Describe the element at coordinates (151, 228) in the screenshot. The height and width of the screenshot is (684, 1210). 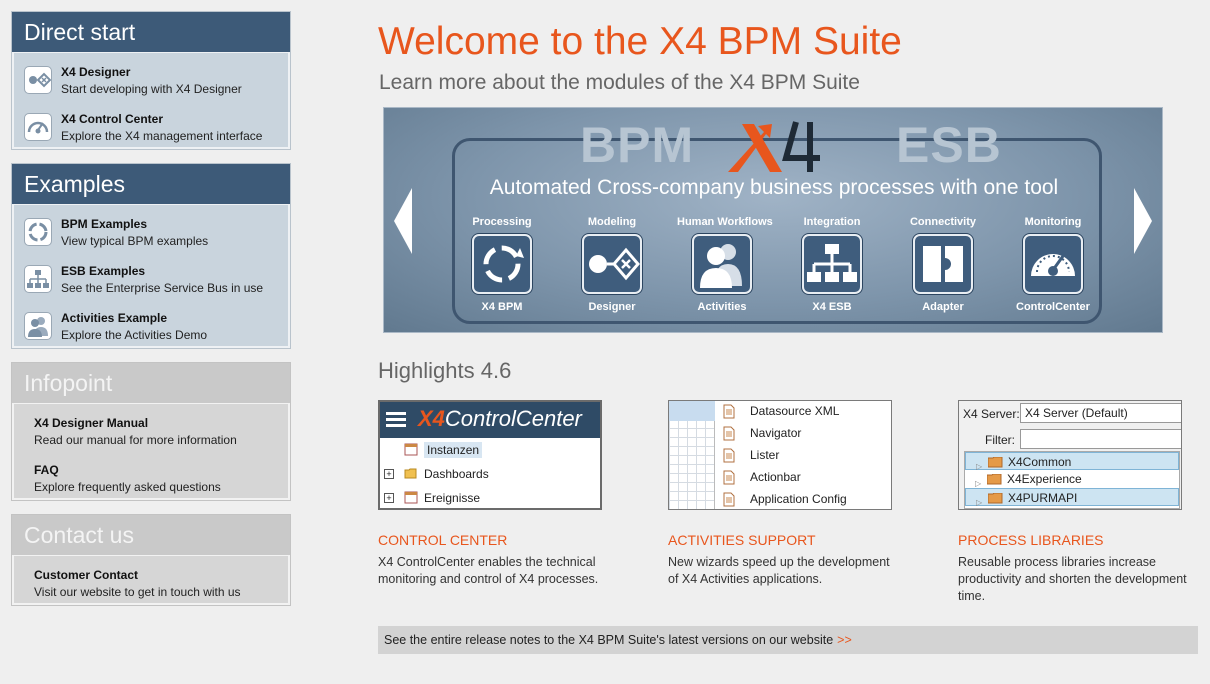
I see `bpm-examples-link: BPM Examples View typical BPM examples` at that location.